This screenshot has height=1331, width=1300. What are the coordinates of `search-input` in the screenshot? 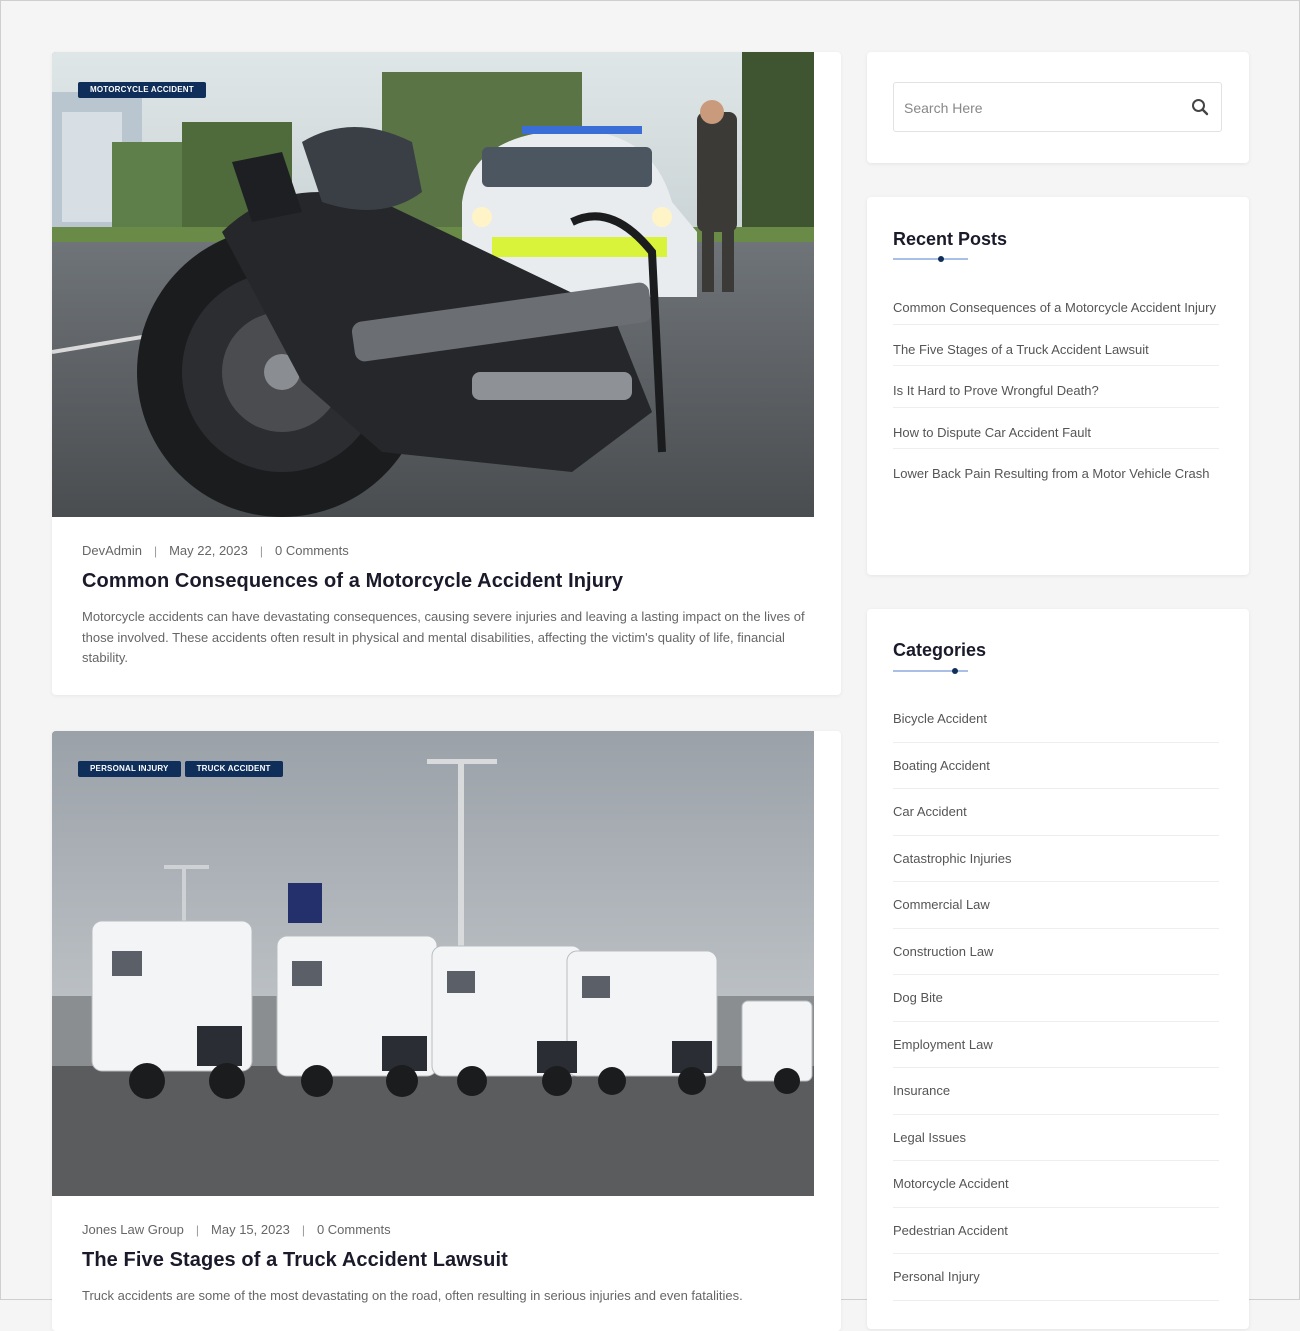 It's located at (1039, 108).